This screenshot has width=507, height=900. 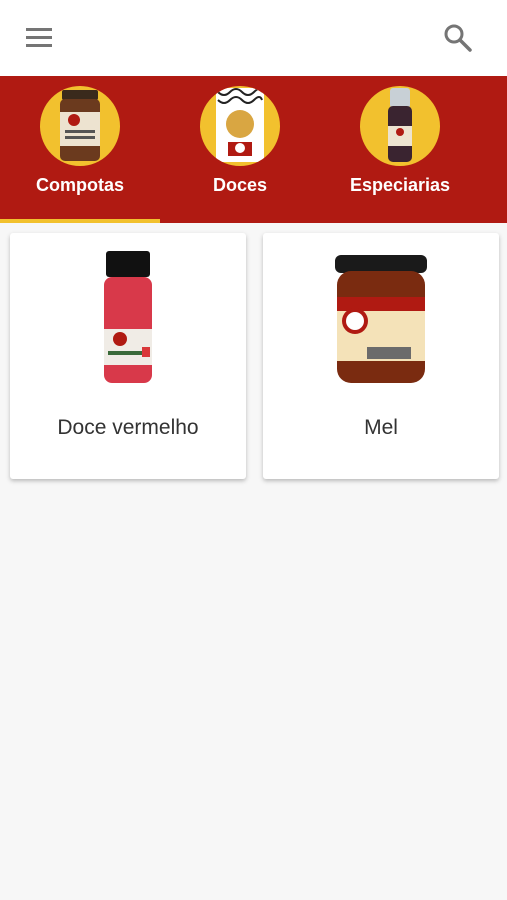 I want to click on tab-doces: Doces, so click(x=240, y=149).